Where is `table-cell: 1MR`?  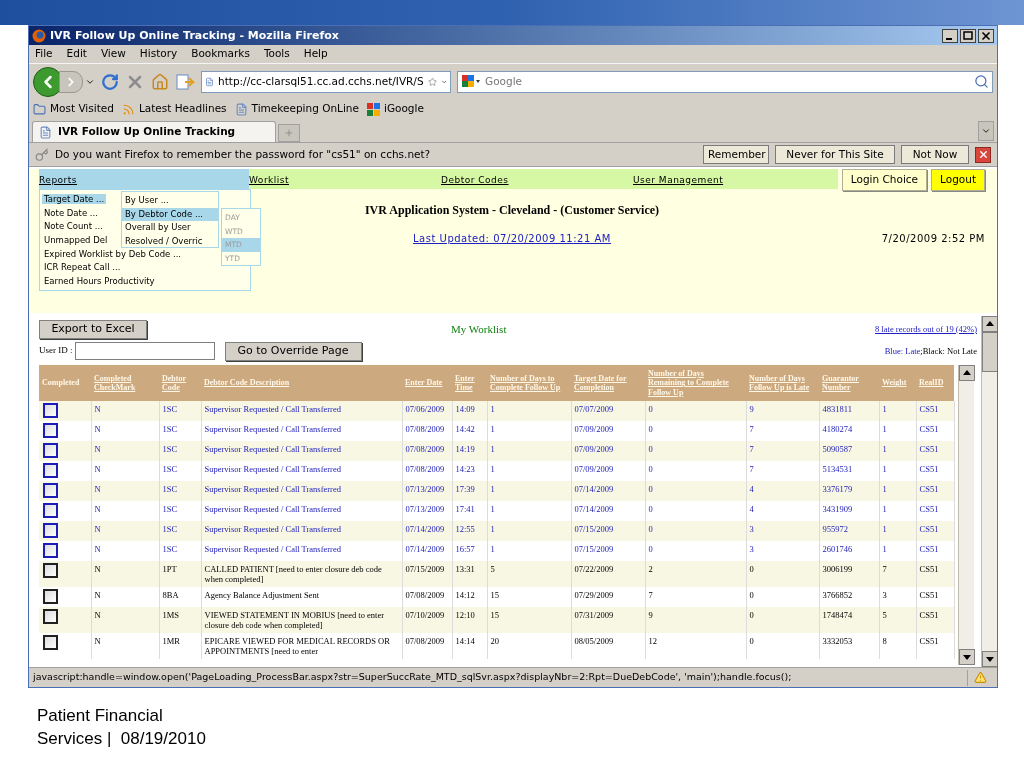
table-cell: 1MR is located at coordinates (180, 646).